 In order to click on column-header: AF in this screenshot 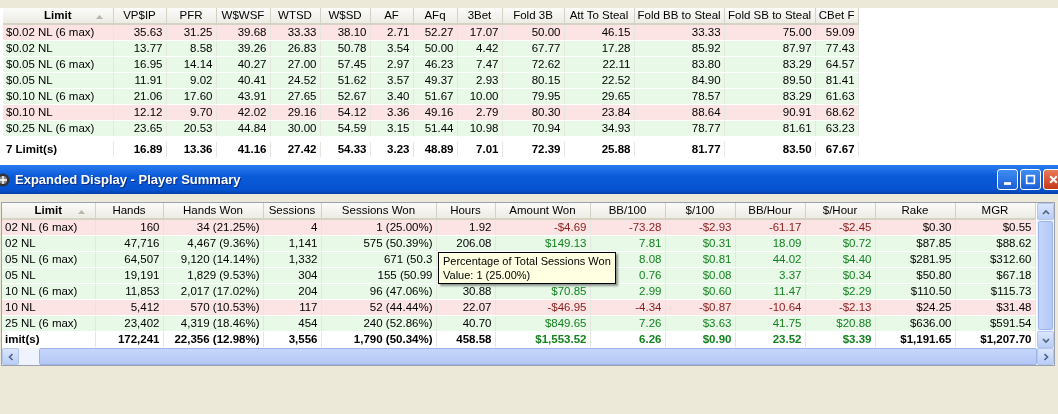, I will do `click(391, 16)`.